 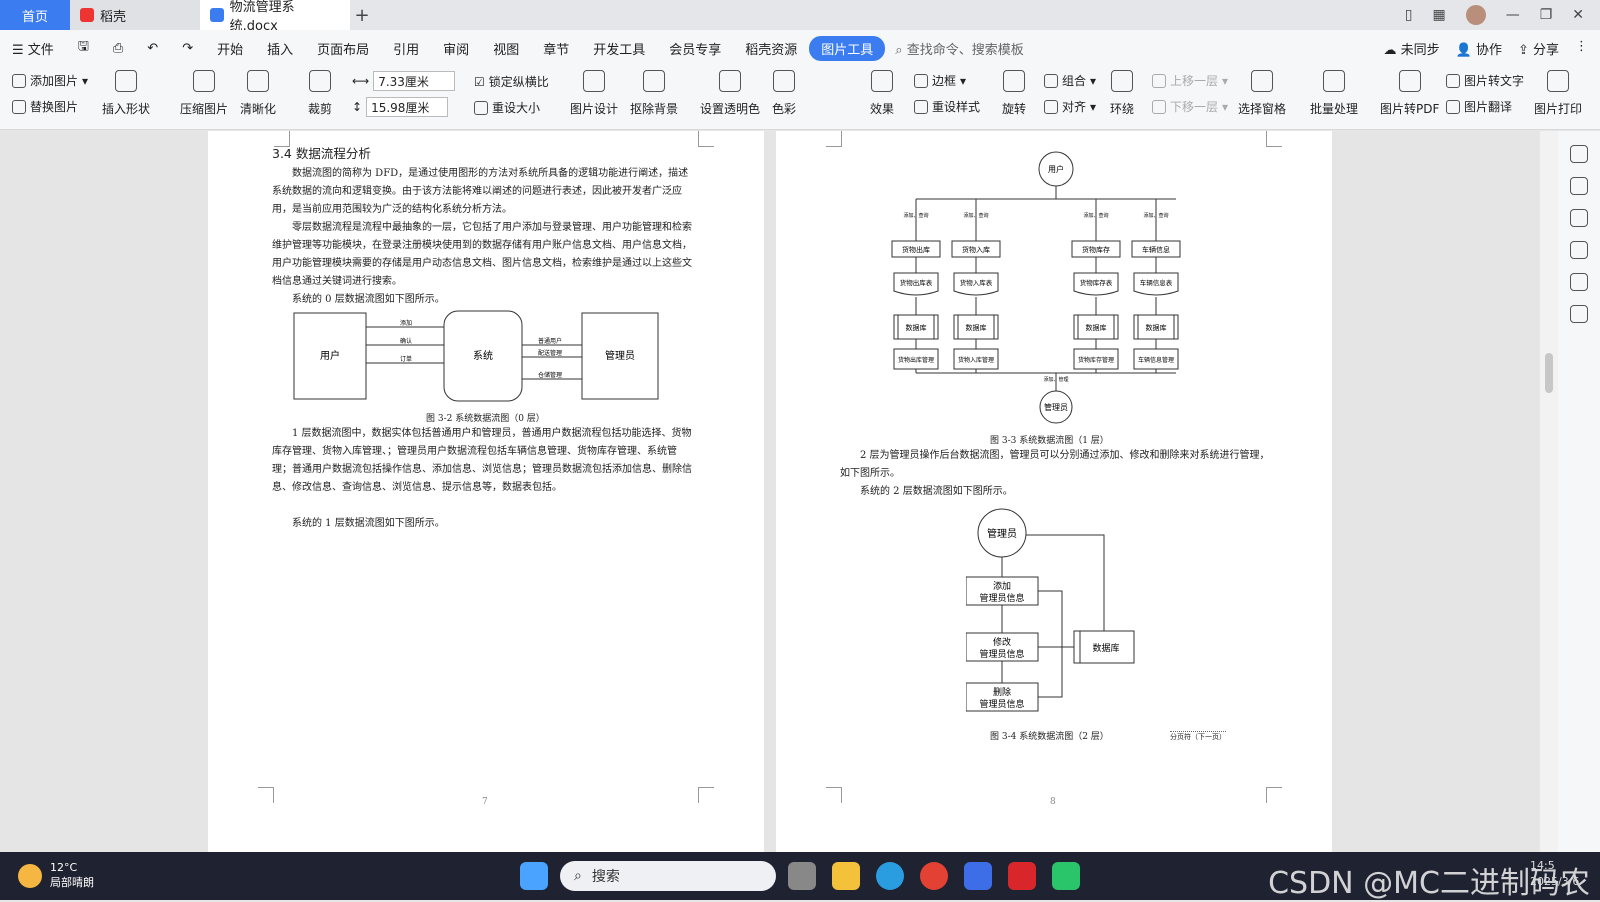 What do you see at coordinates (1049, 439) in the screenshot?
I see `figure-caption: 图 3-3 系统数据流图（1 层）` at bounding box center [1049, 439].